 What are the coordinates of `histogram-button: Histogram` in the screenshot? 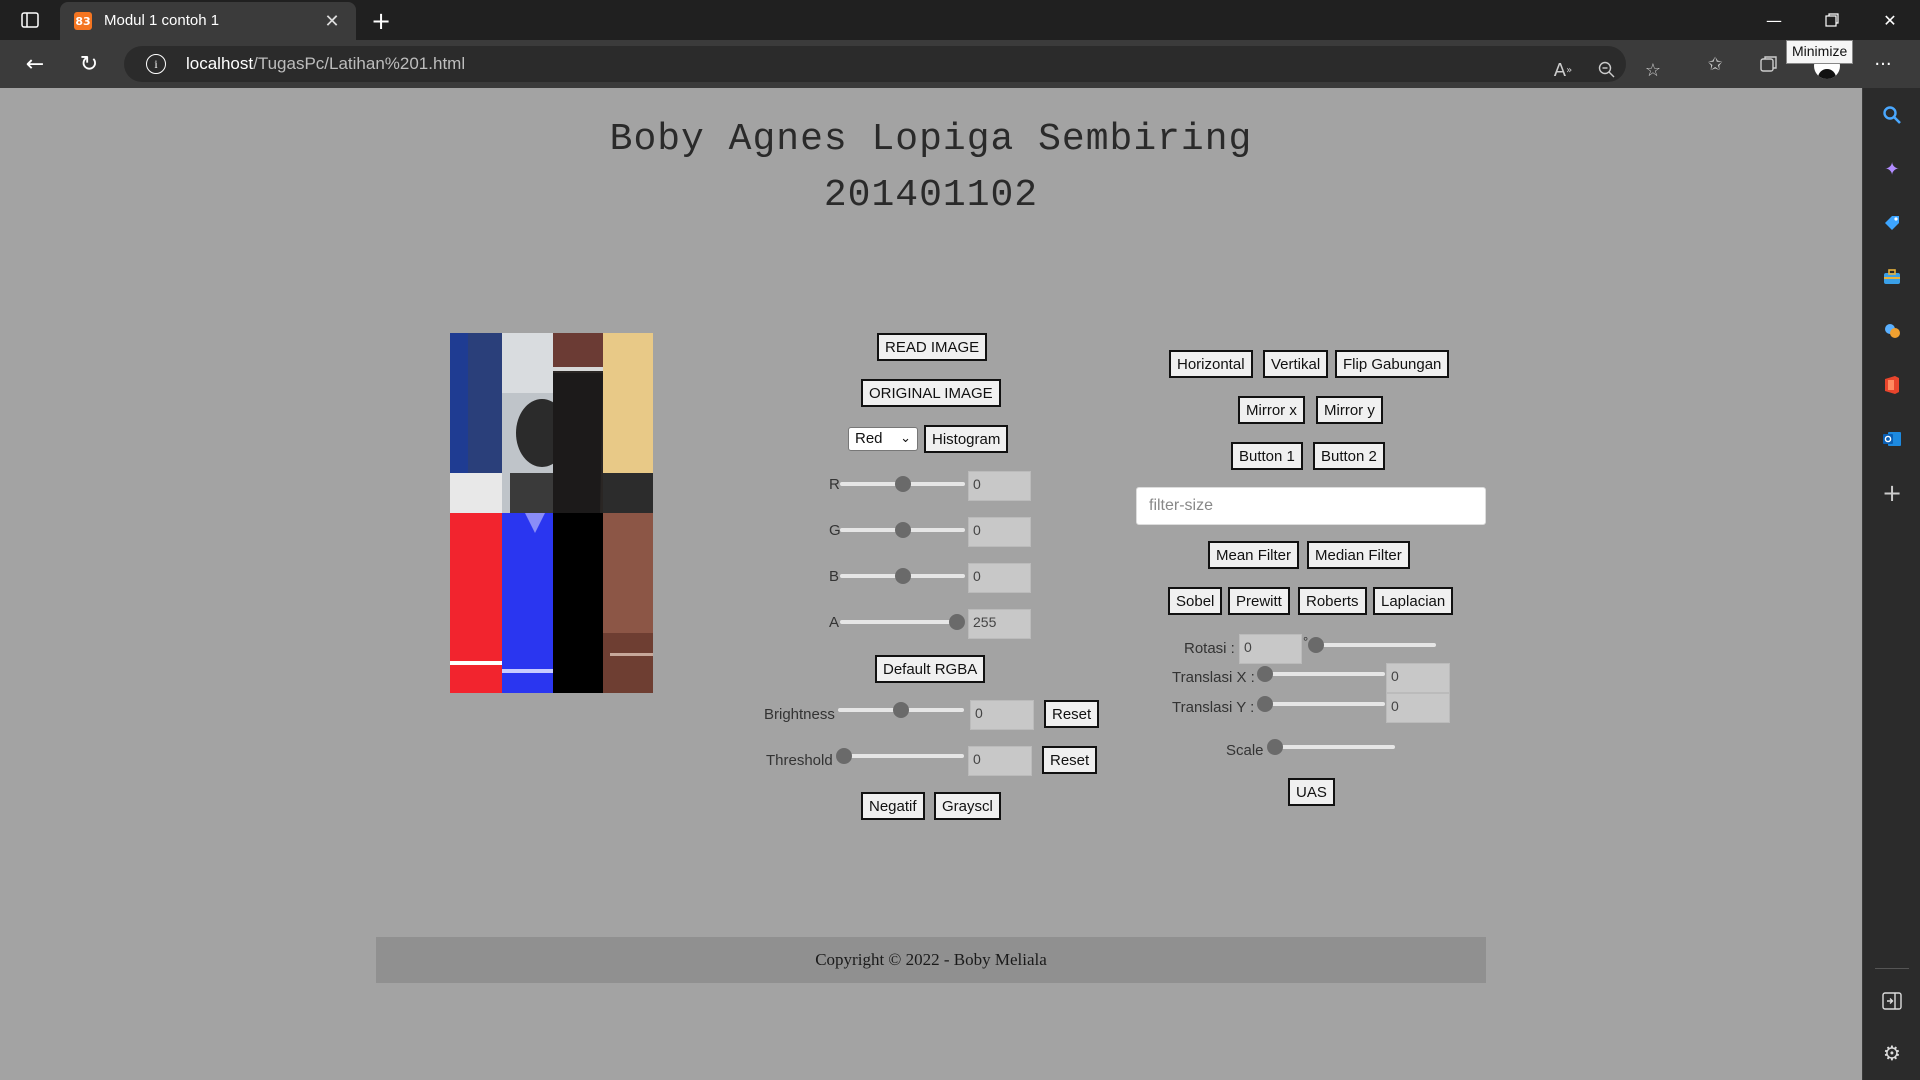 It's located at (966, 439).